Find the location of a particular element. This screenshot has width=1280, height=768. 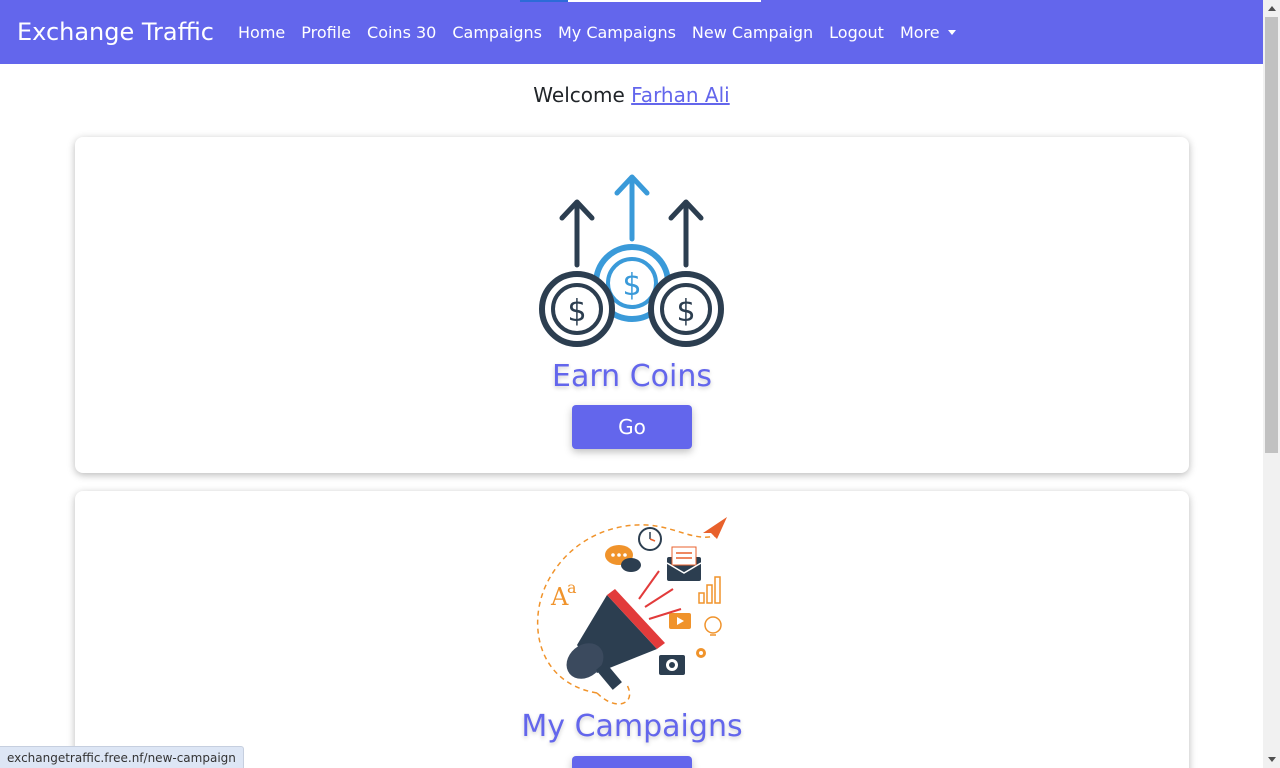

nav-more-dropdown: More is located at coordinates (928, 32).